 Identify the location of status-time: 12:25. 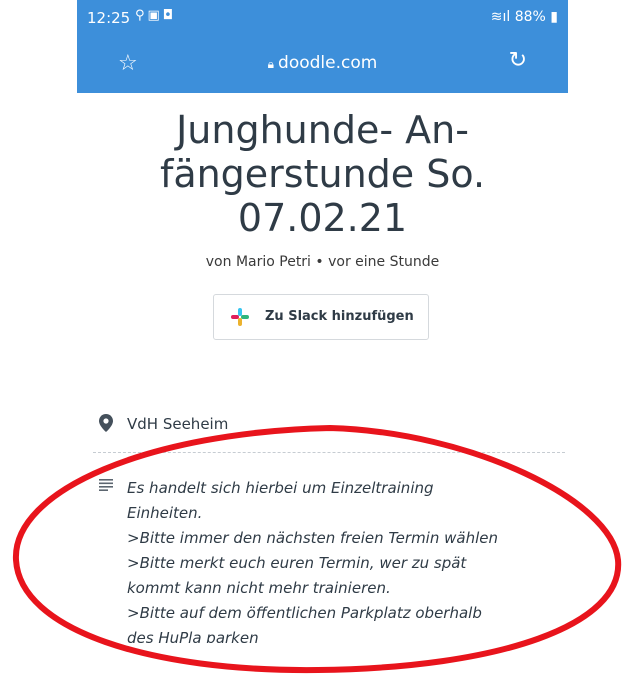
(109, 18).